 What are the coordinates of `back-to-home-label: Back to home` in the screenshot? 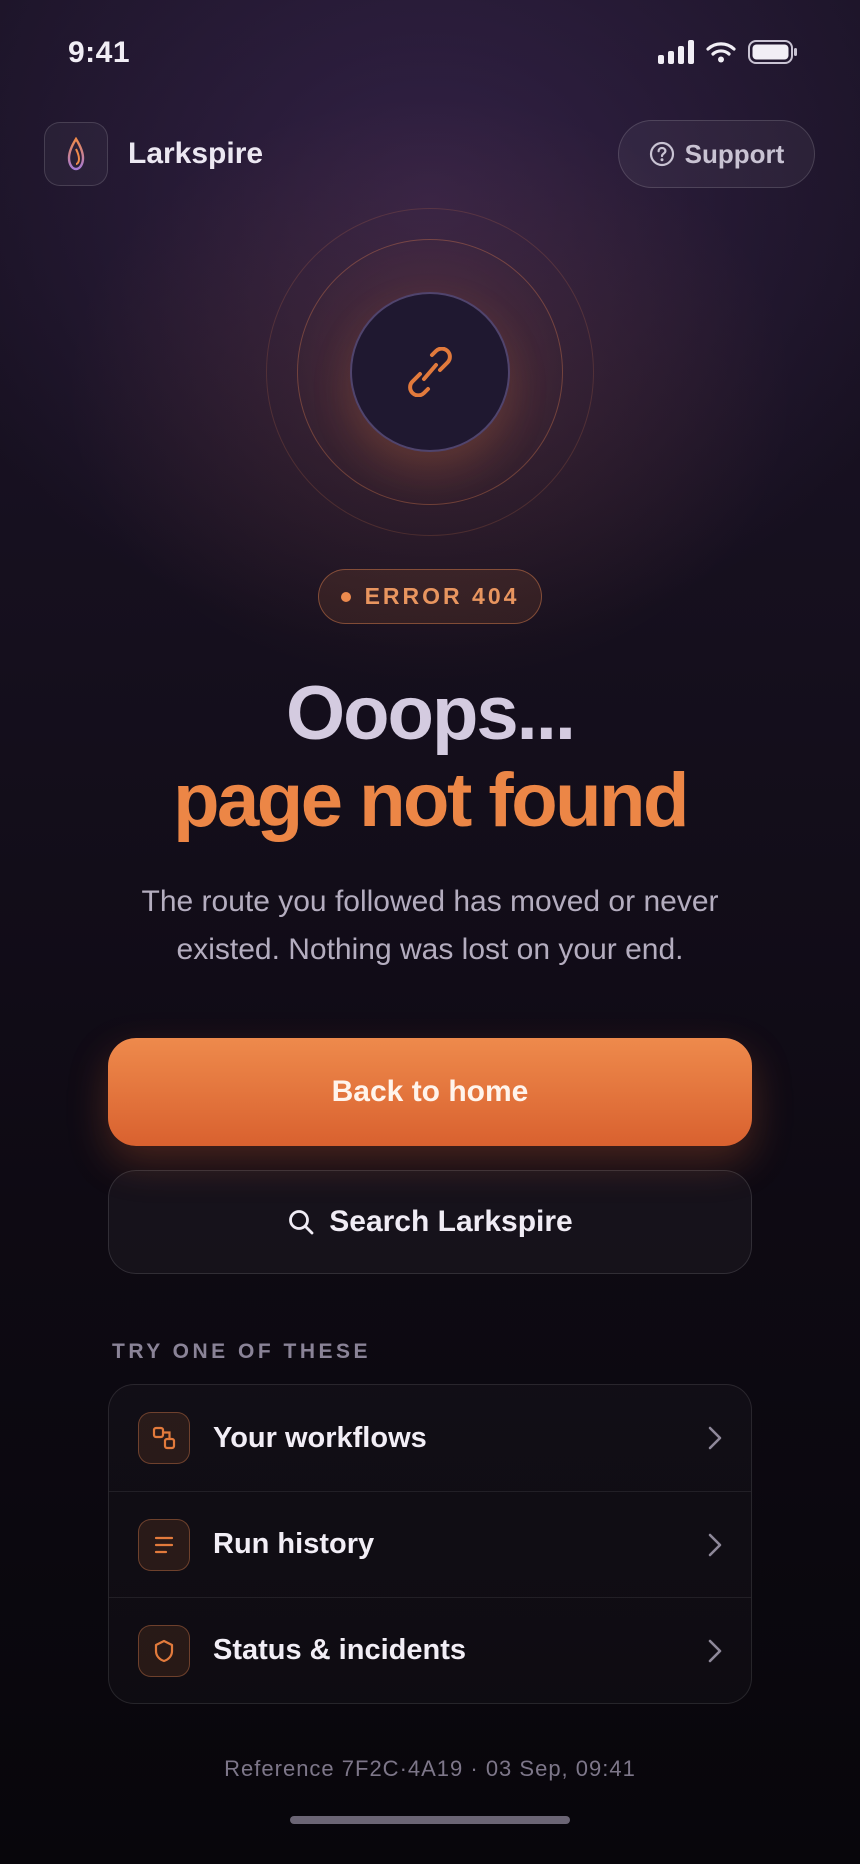 It's located at (430, 1091).